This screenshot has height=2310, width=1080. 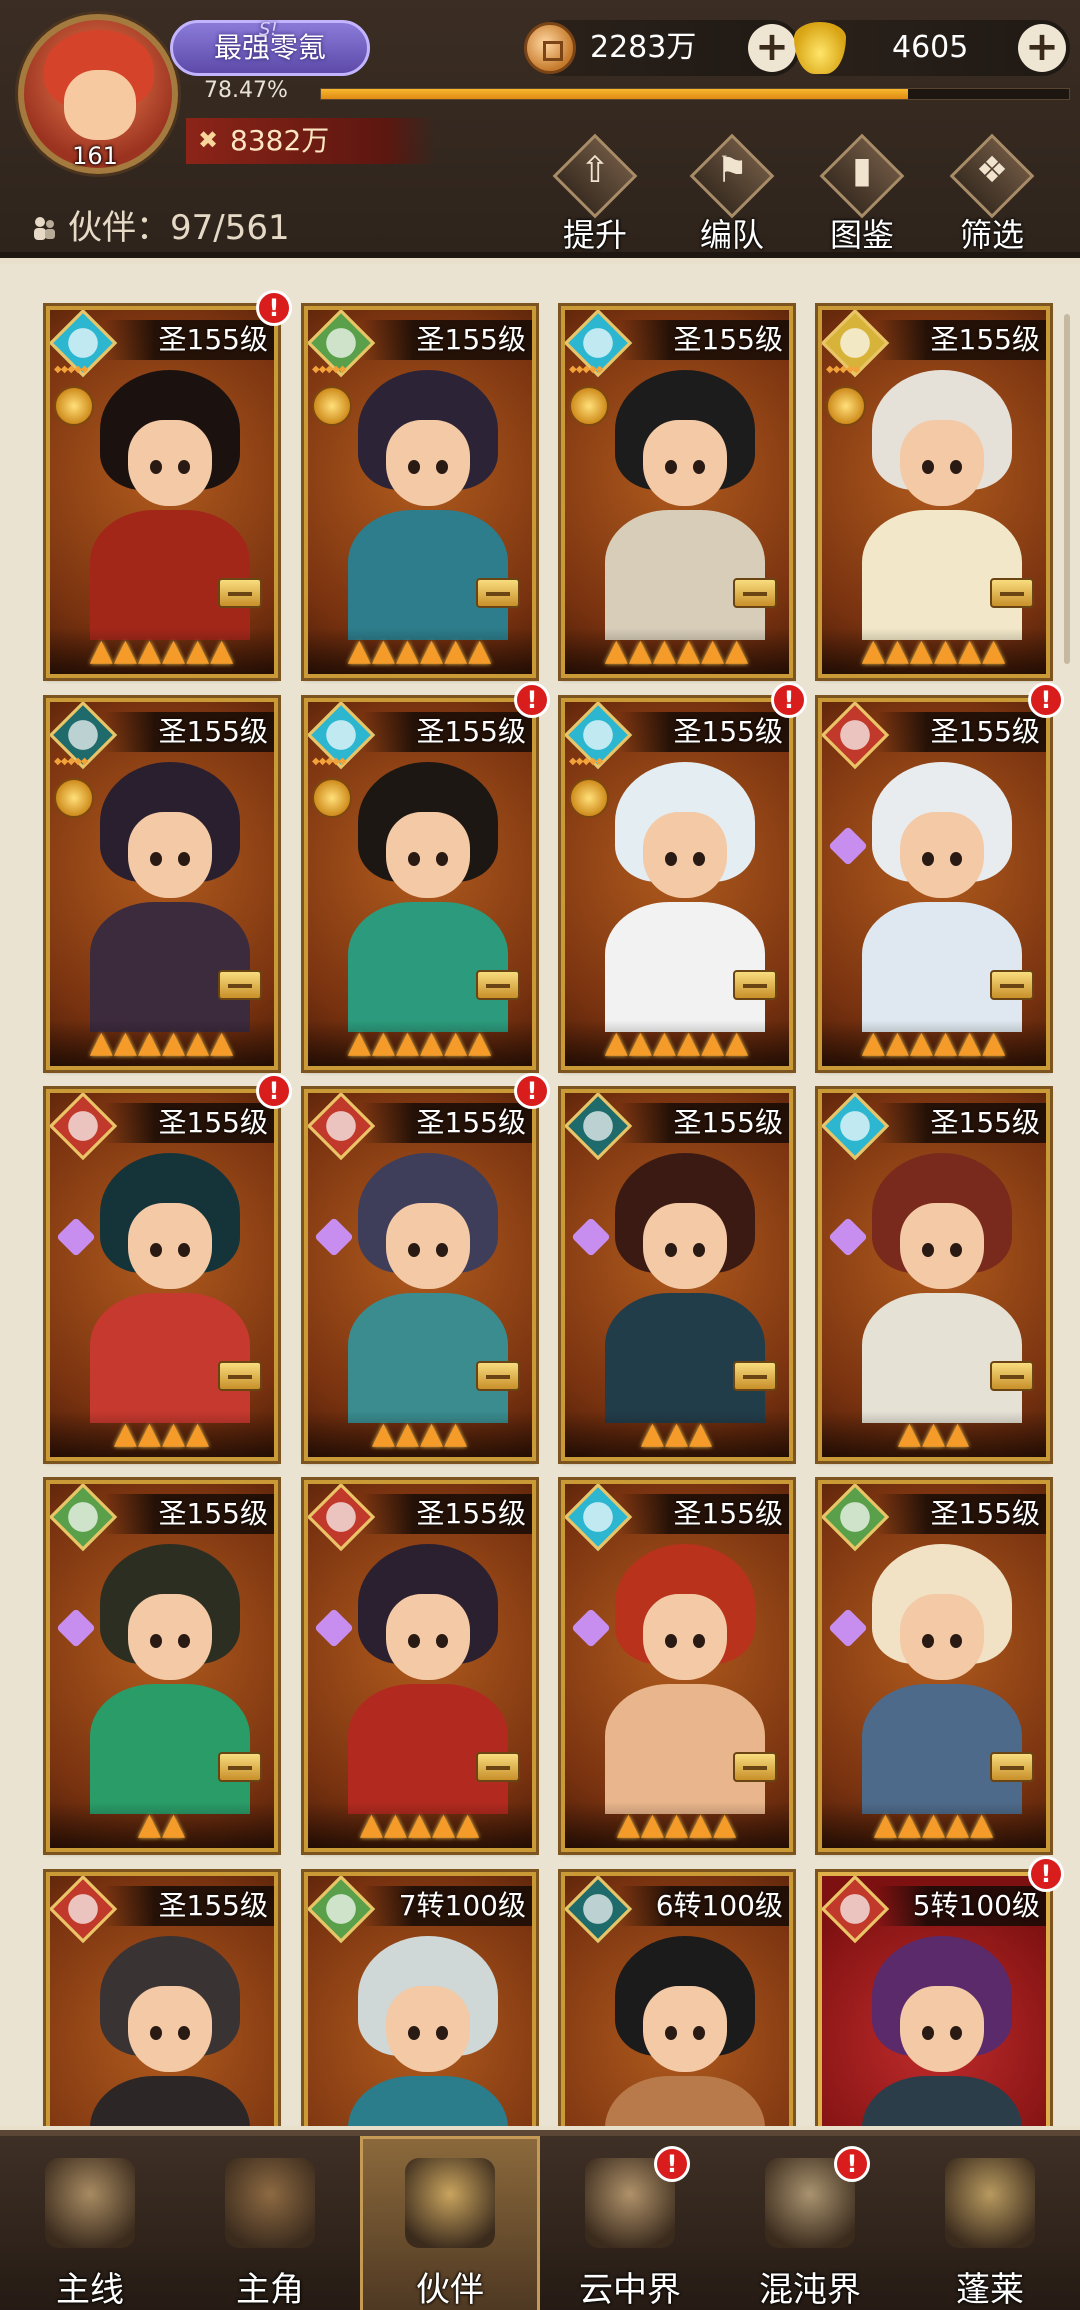 I want to click on gold-value: 4605, so click(x=930, y=47).